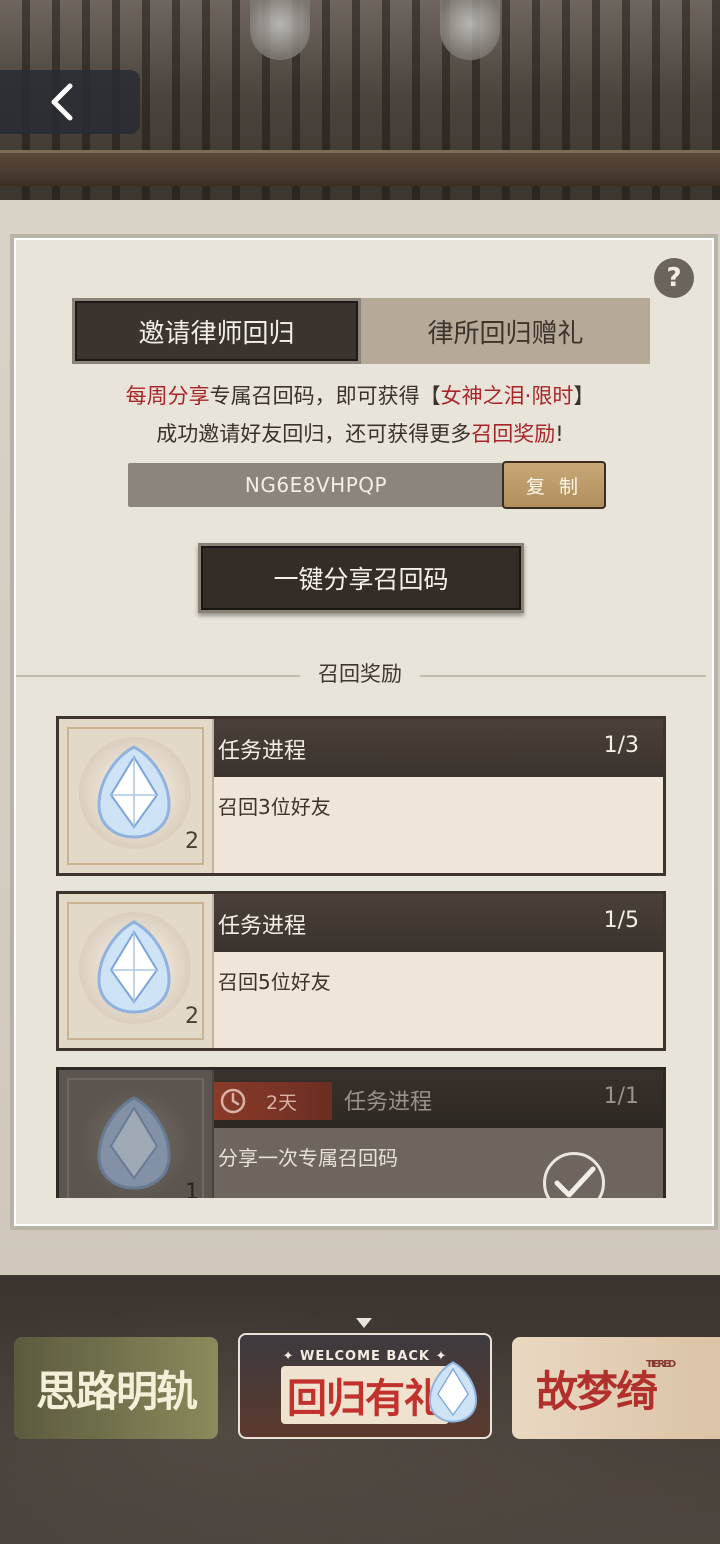 The width and height of the screenshot is (720, 1544). I want to click on description-text: !, so click(559, 434).